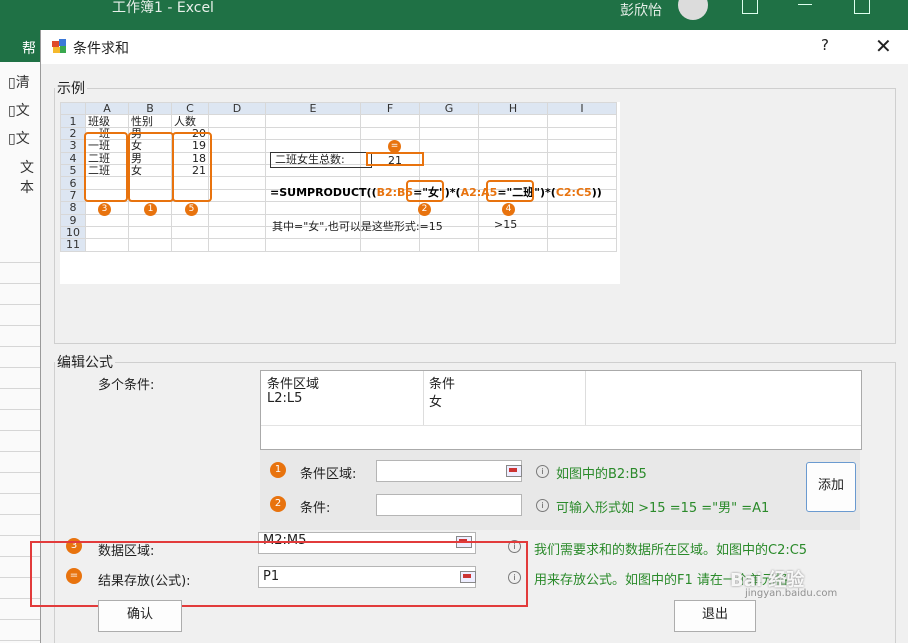 Image resolution: width=908 pixels, height=643 pixels. I want to click on watermark-url: jingyan.baidu.com, so click(791, 593).